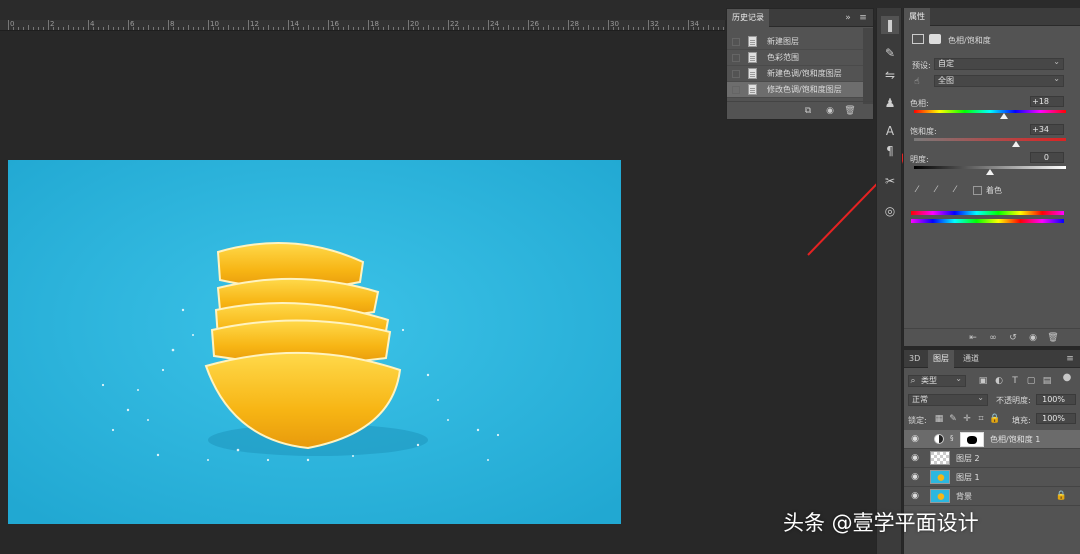 This screenshot has height=554, width=1080. What do you see at coordinates (999, 80) in the screenshot?
I see `channel-dropdown: 全图` at bounding box center [999, 80].